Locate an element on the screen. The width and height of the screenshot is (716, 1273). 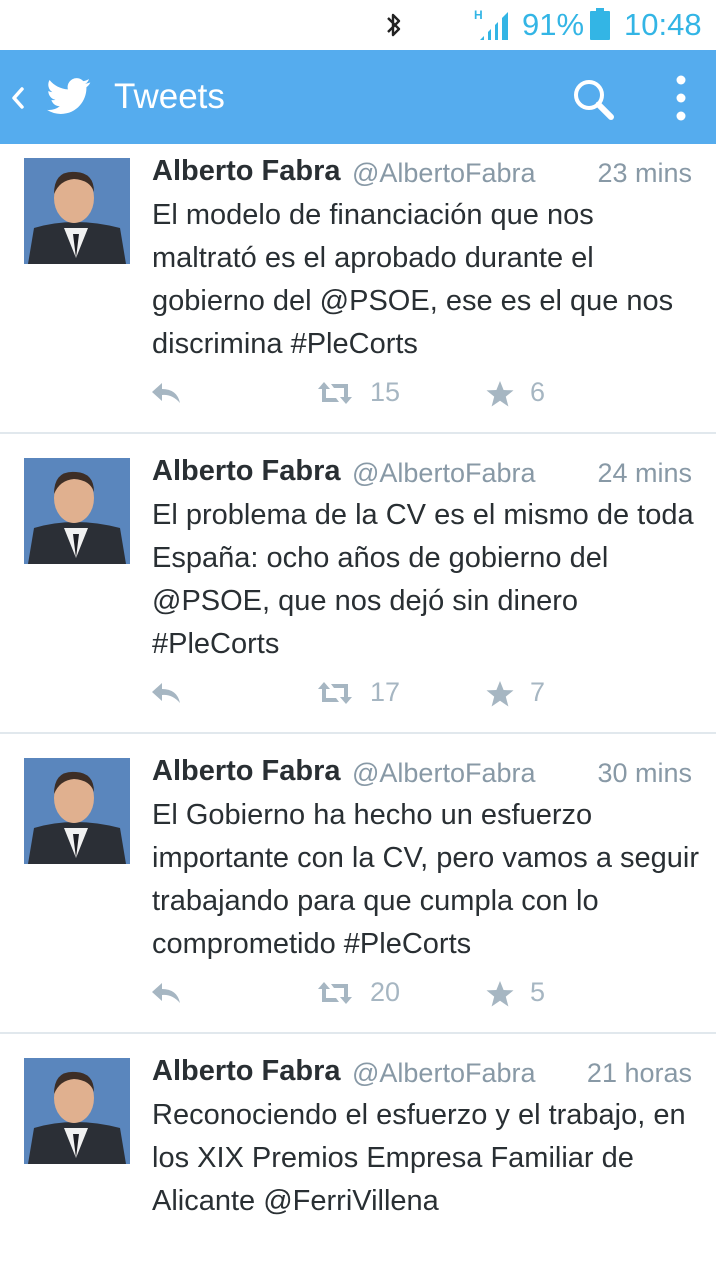
action-bar: Tweets is located at coordinates (358, 97).